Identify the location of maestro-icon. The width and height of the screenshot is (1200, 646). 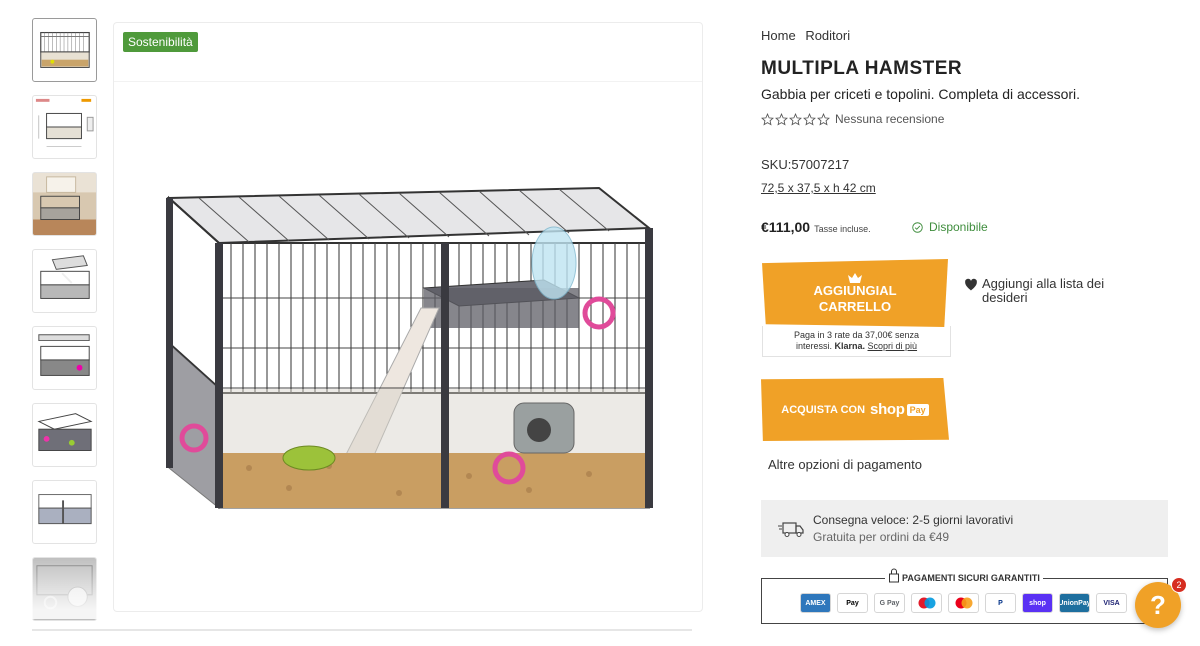
(926, 603).